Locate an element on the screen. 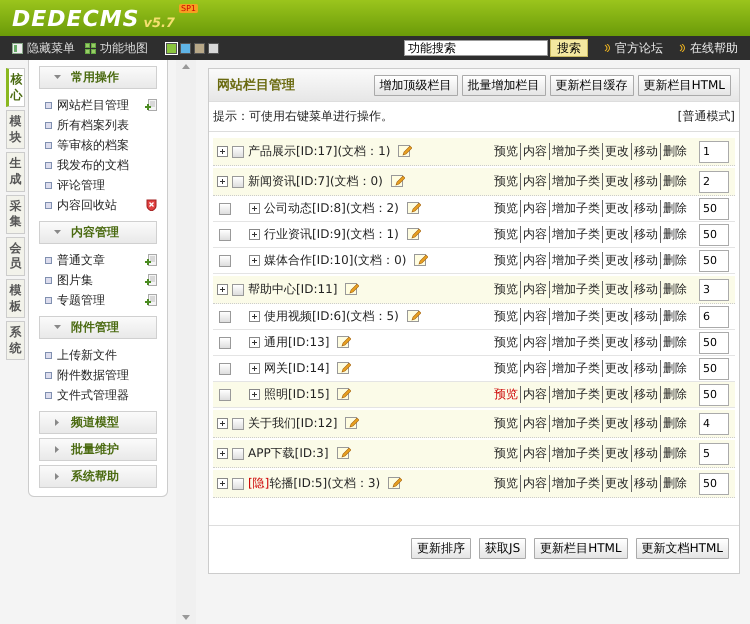 The height and width of the screenshot is (624, 750). menu-item: 所有档案列表 is located at coordinates (101, 125).